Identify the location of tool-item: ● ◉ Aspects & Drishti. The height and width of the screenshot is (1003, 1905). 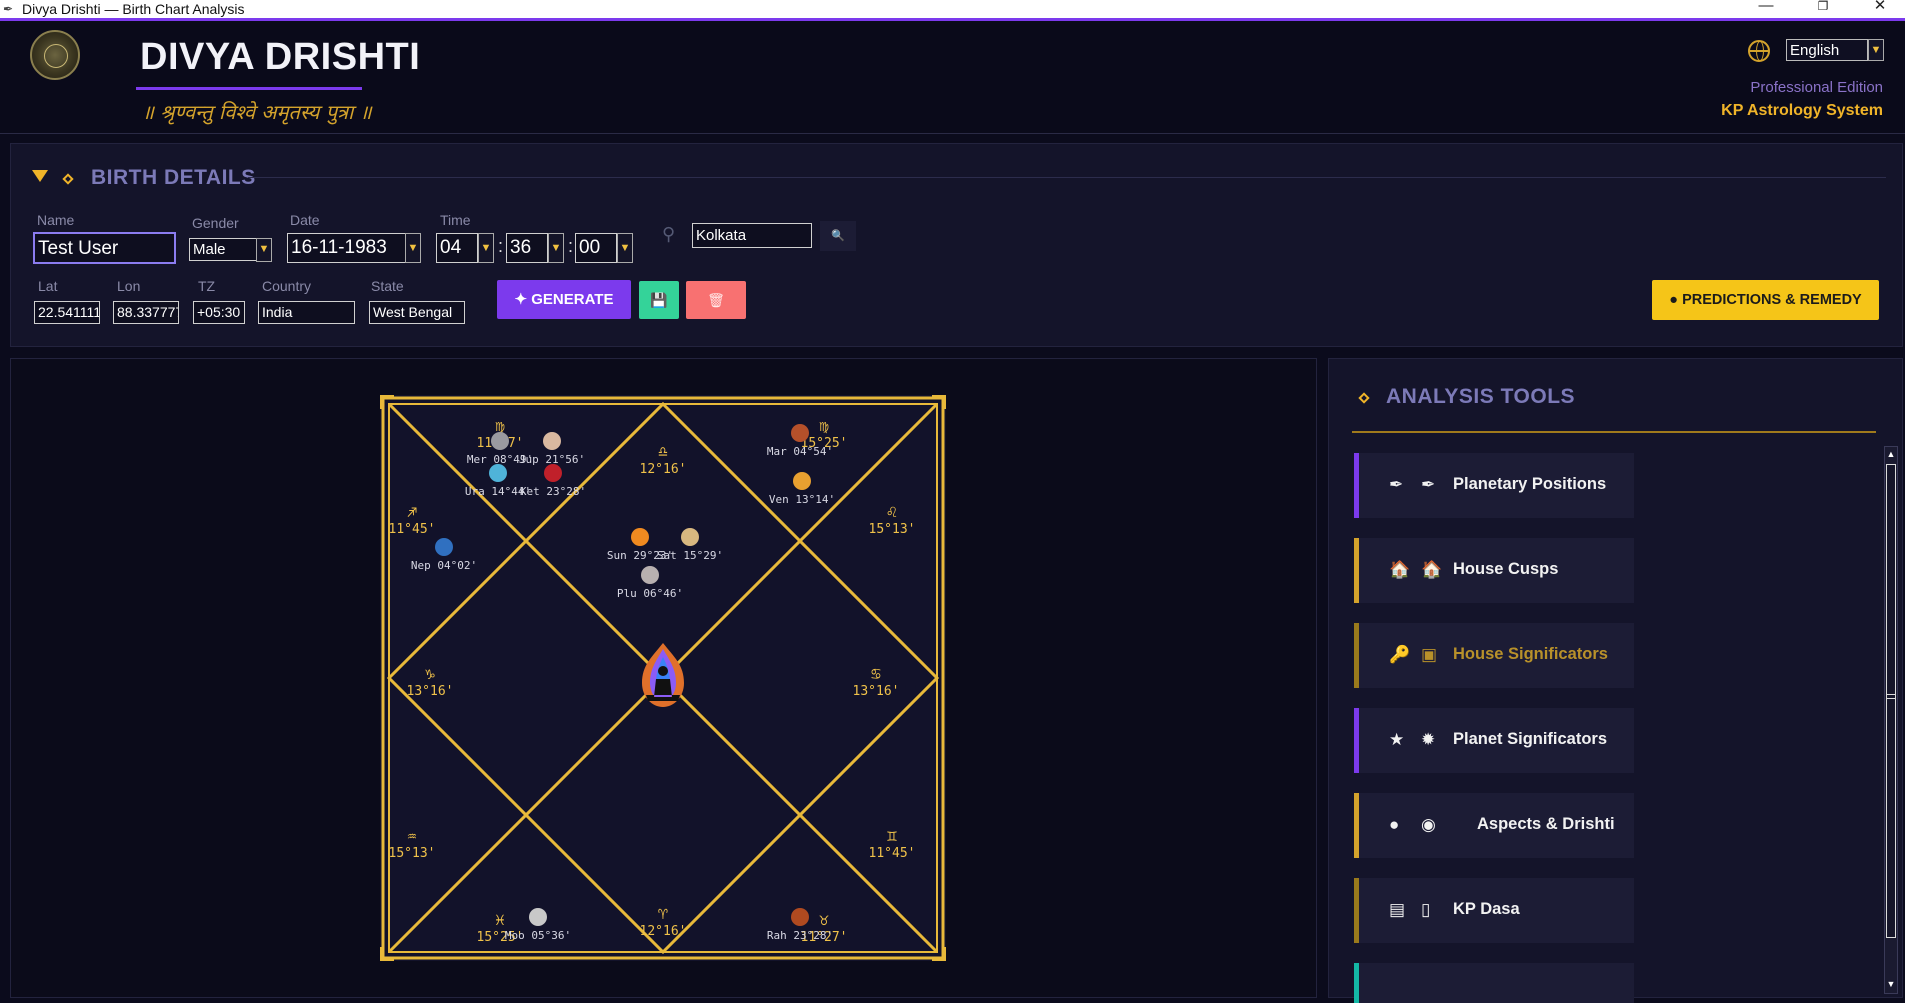
(1494, 825).